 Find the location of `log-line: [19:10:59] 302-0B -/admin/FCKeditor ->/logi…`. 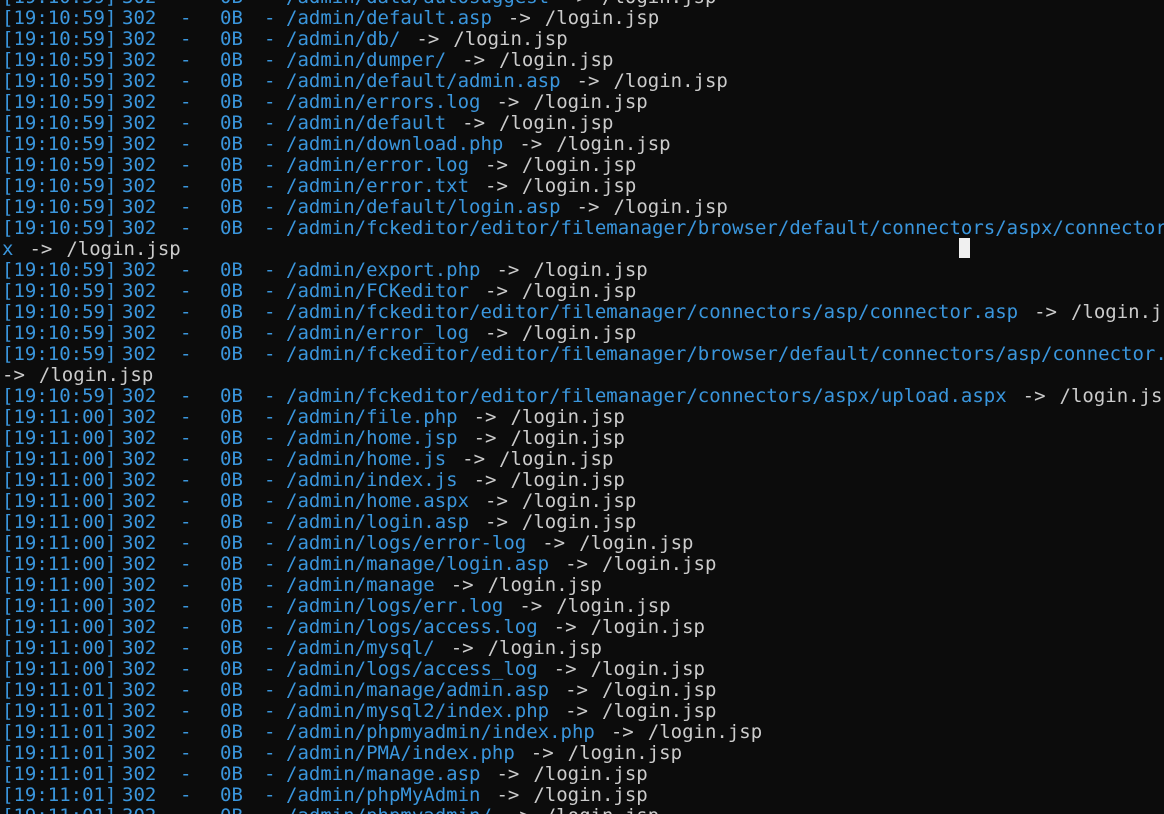

log-line: [19:10:59] 302-0B -/admin/FCKeditor ->/logi… is located at coordinates (583, 291).